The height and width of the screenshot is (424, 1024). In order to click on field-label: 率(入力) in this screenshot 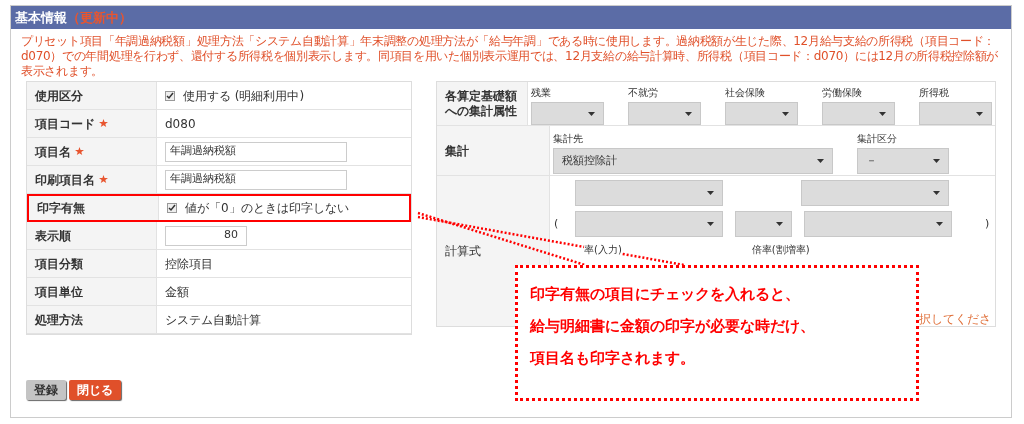, I will do `click(603, 249)`.